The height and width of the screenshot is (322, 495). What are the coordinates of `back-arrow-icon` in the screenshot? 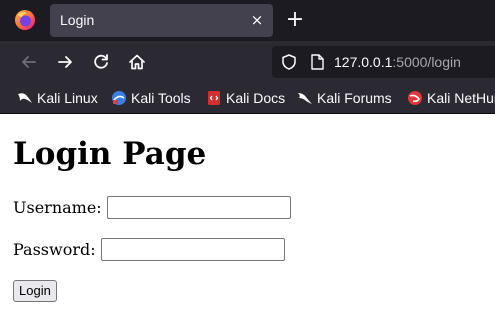 It's located at (29, 62).